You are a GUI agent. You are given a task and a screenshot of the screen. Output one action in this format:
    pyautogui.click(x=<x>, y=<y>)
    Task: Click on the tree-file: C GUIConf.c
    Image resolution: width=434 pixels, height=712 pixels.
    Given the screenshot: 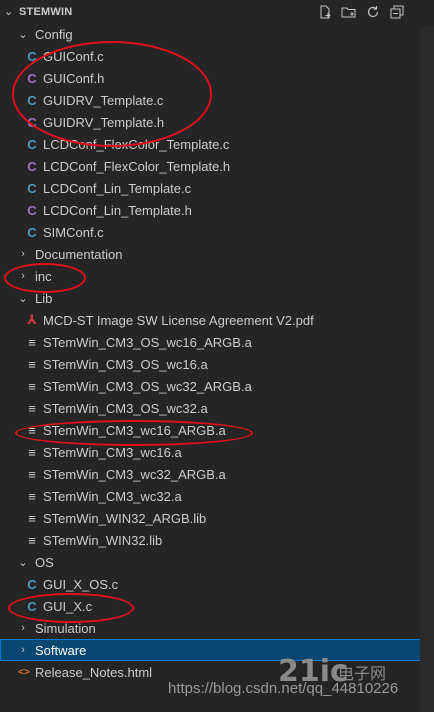 What is the action you would take?
    pyautogui.click(x=217, y=56)
    